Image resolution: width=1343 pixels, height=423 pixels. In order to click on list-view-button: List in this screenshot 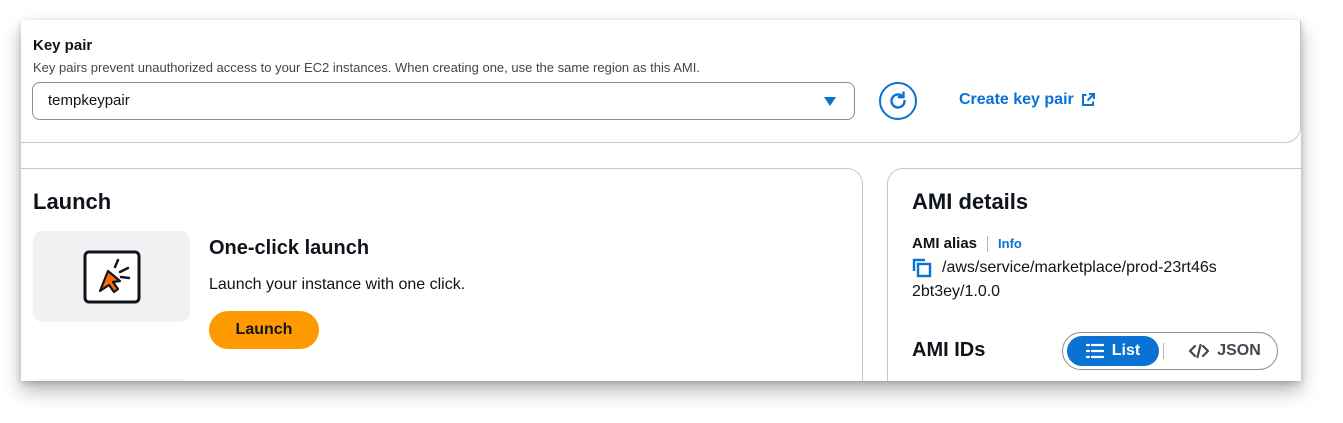, I will do `click(1113, 351)`.